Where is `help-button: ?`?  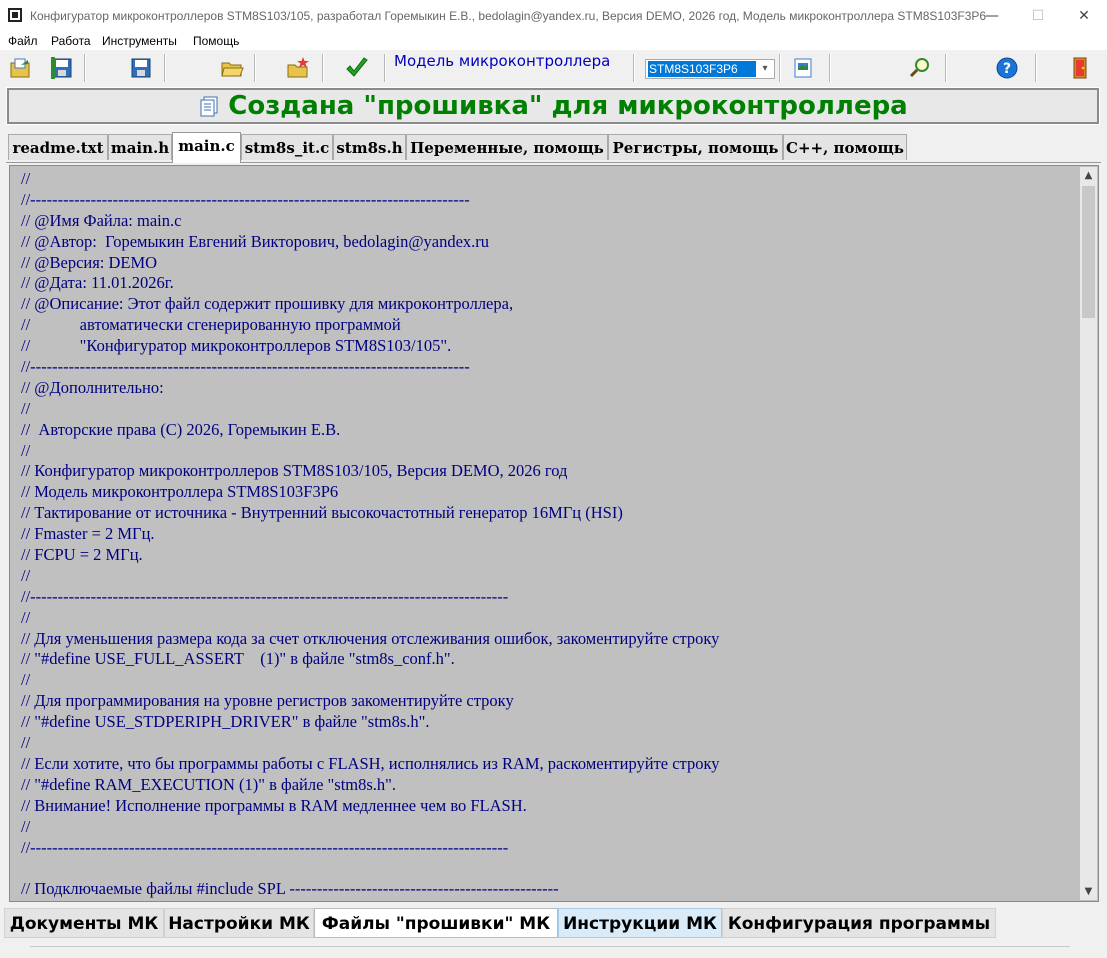 help-button: ? is located at coordinates (1007, 68).